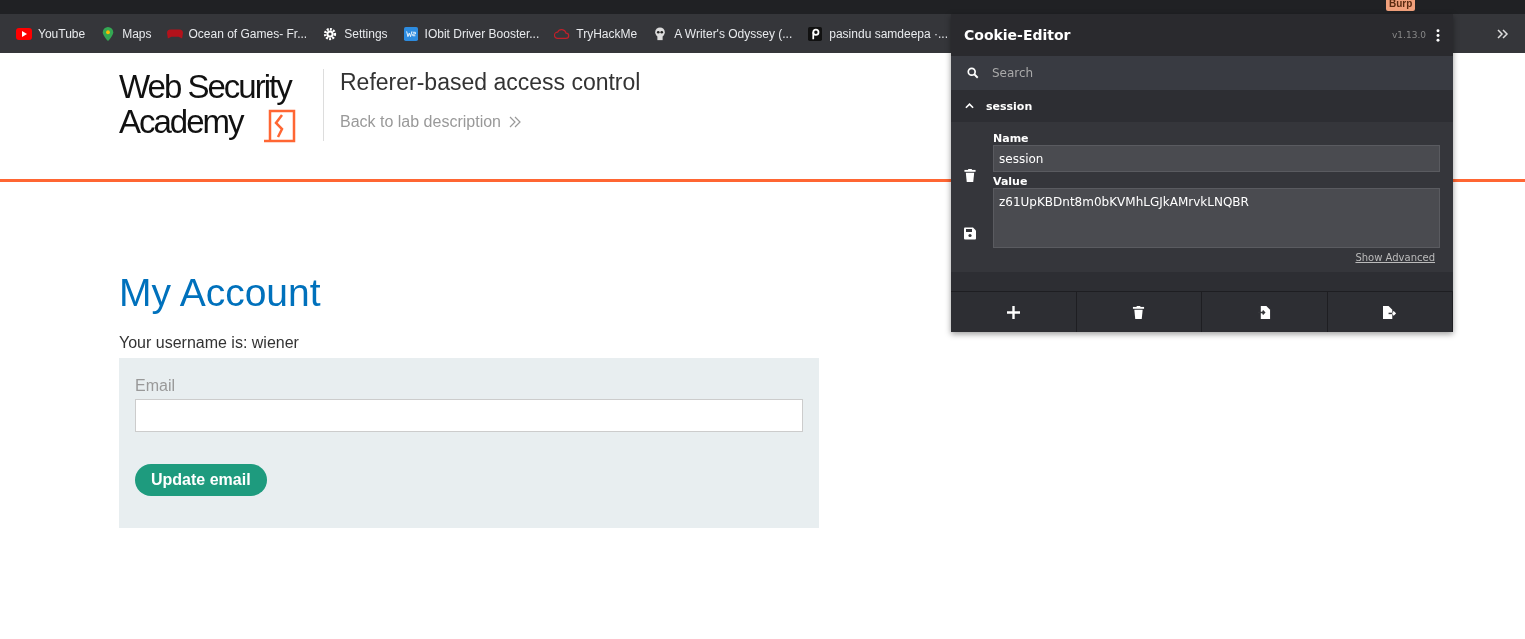  Describe the element at coordinates (490, 82) in the screenshot. I see `lab-title: Referer-based access control` at that location.